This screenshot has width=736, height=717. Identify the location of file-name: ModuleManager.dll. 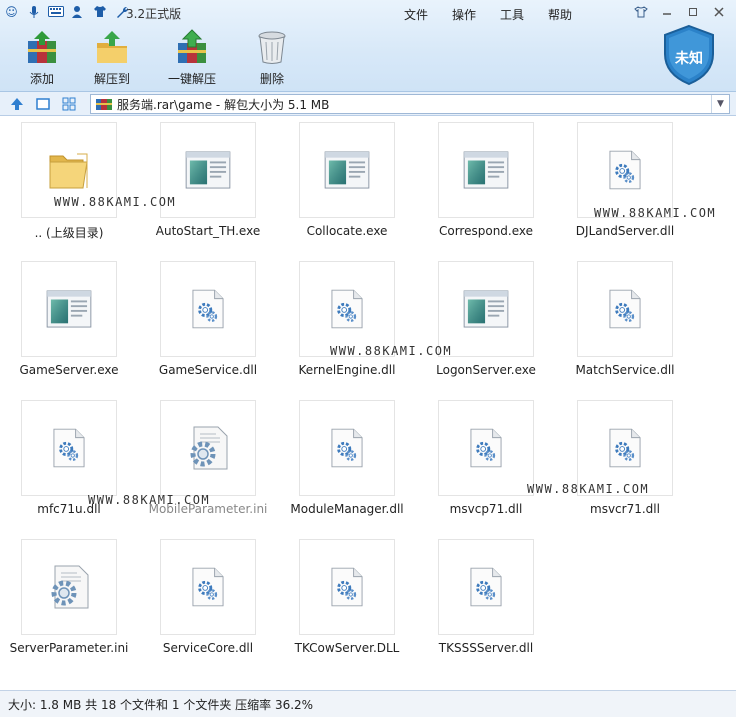
(347, 509).